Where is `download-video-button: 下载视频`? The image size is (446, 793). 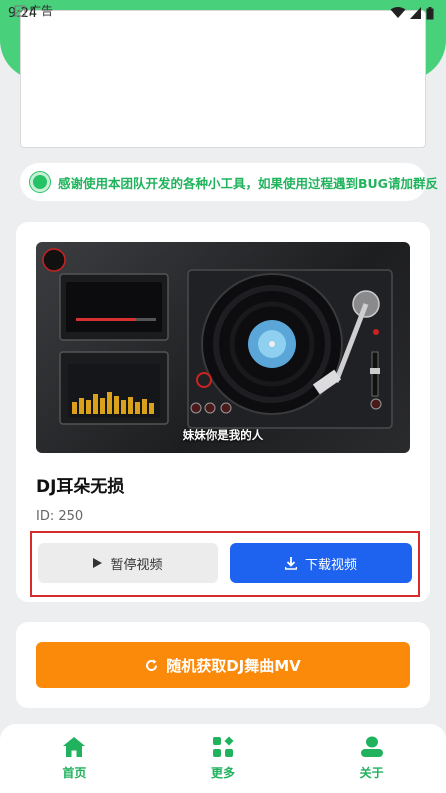 download-video-button: 下载视频 is located at coordinates (321, 563).